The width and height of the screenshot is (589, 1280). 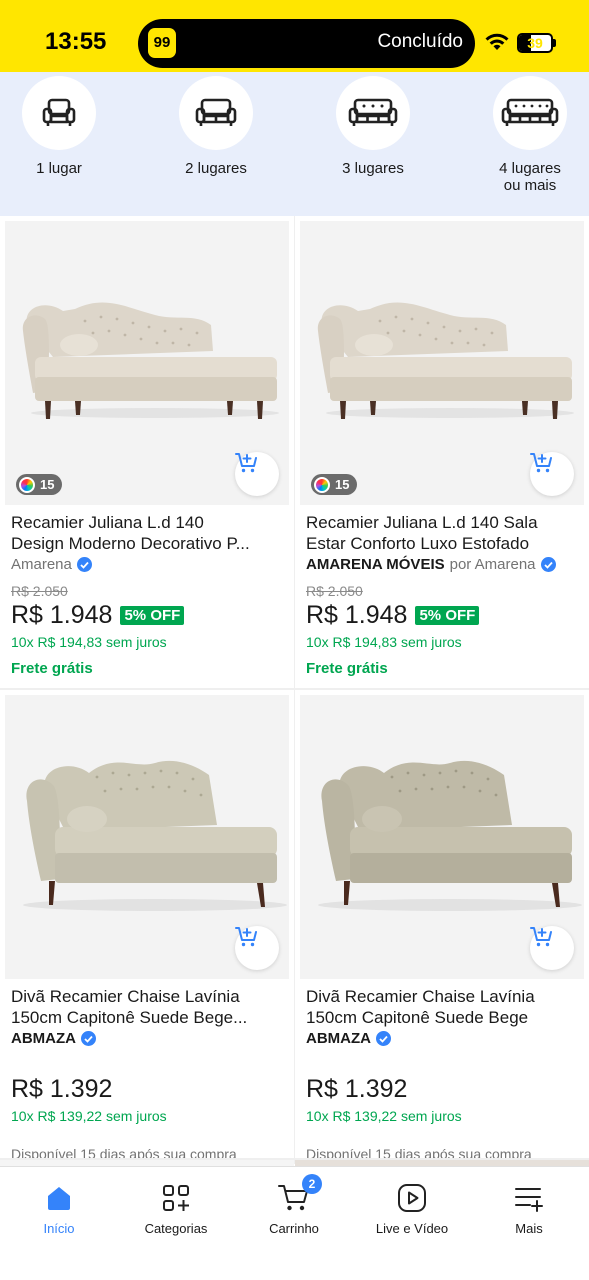 What do you see at coordinates (312, 1184) in the screenshot?
I see `cart-count-badge: 2` at bounding box center [312, 1184].